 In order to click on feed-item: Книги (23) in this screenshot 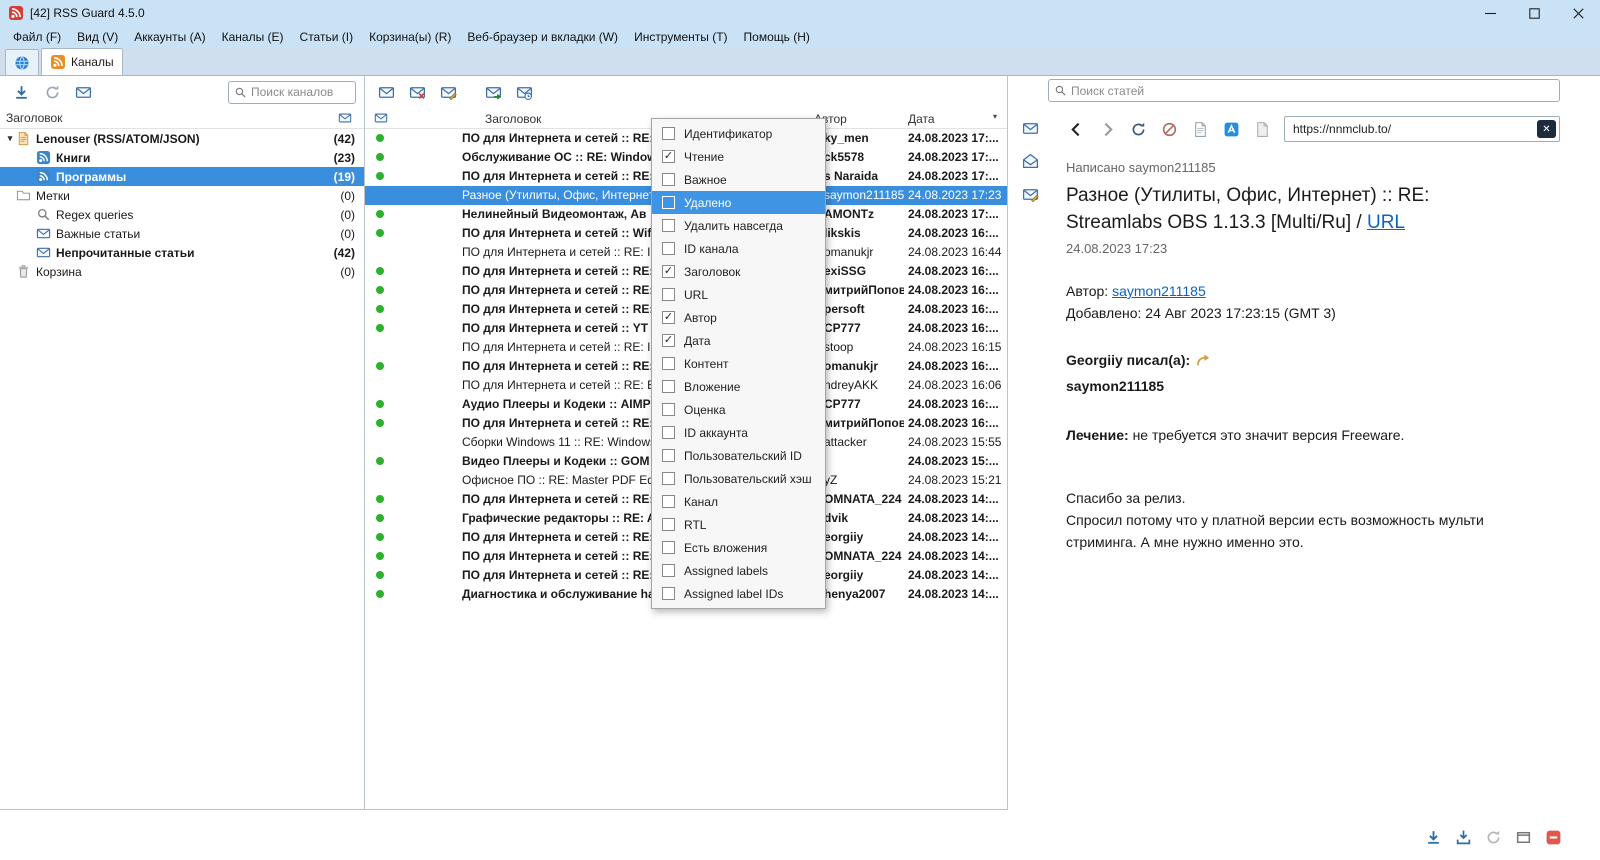, I will do `click(182, 157)`.